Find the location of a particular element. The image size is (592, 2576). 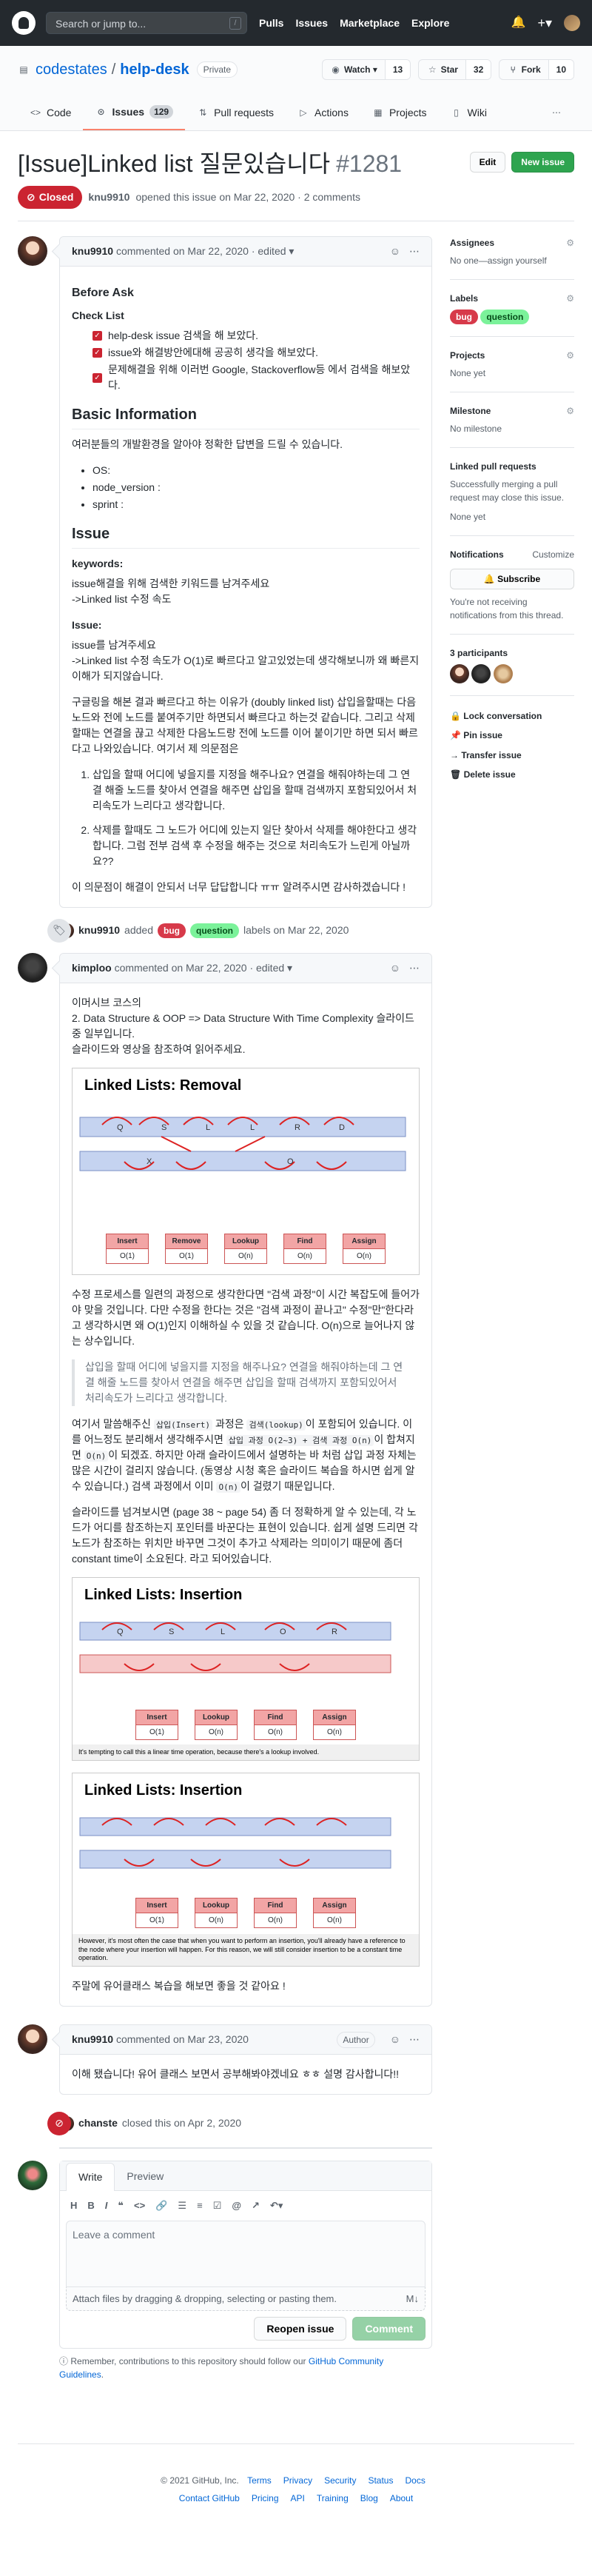

subscribe-button: 🔔 Subscribe is located at coordinates (512, 579).